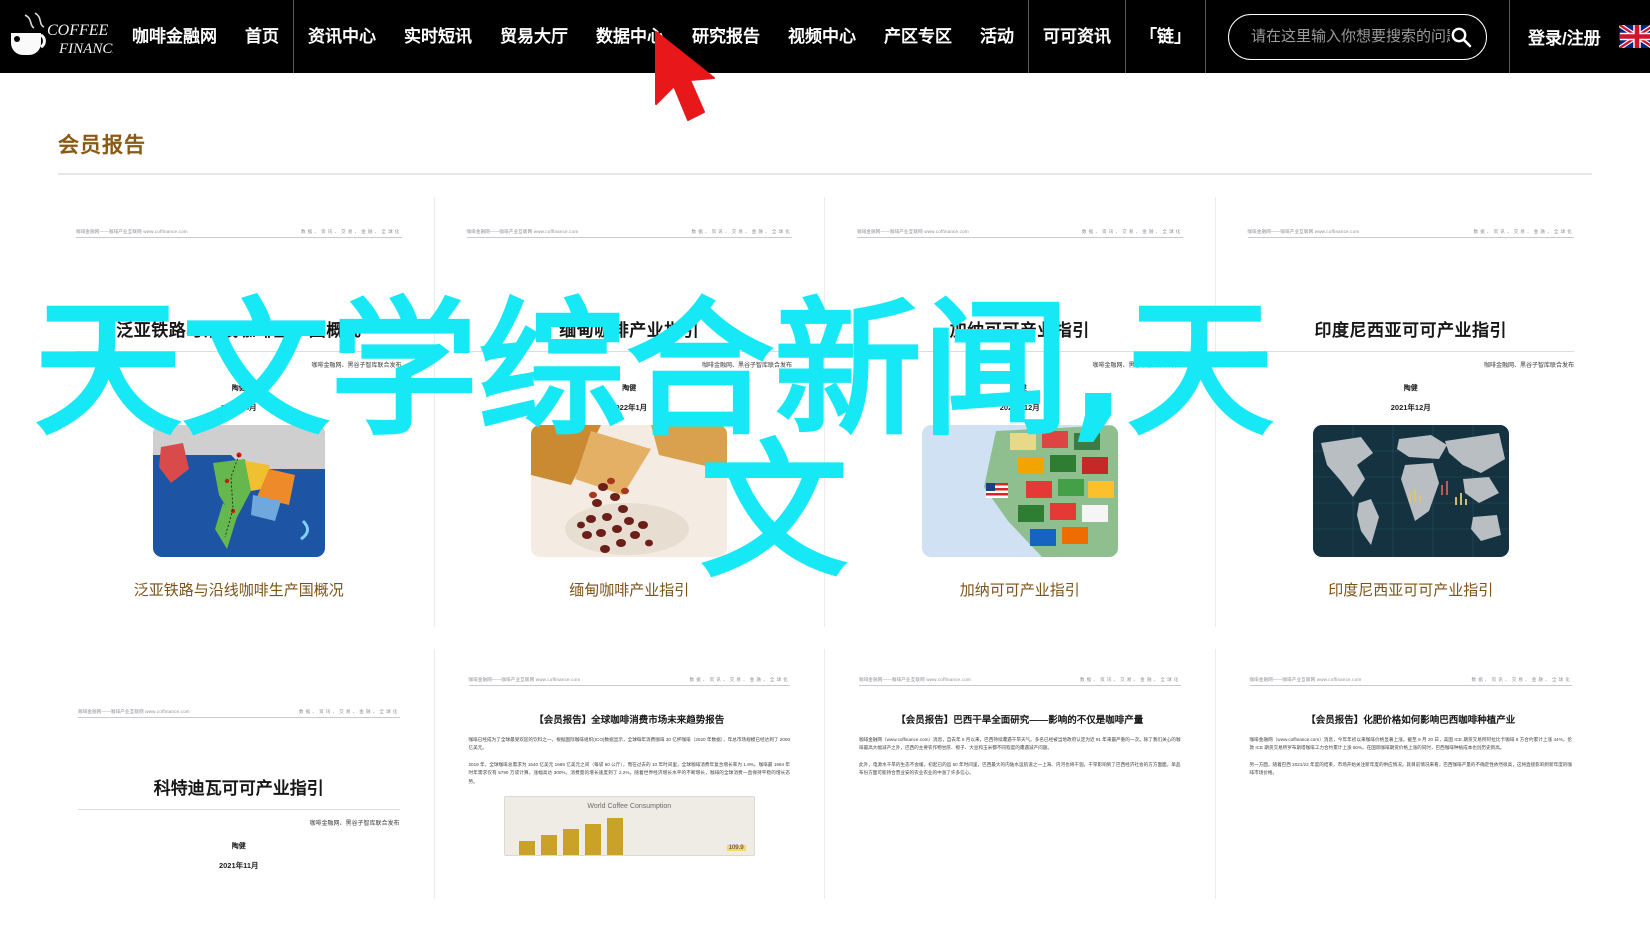 The height and width of the screenshot is (942, 1650). What do you see at coordinates (726, 36) in the screenshot?
I see `nav-item-research-reports: 研究报告` at bounding box center [726, 36].